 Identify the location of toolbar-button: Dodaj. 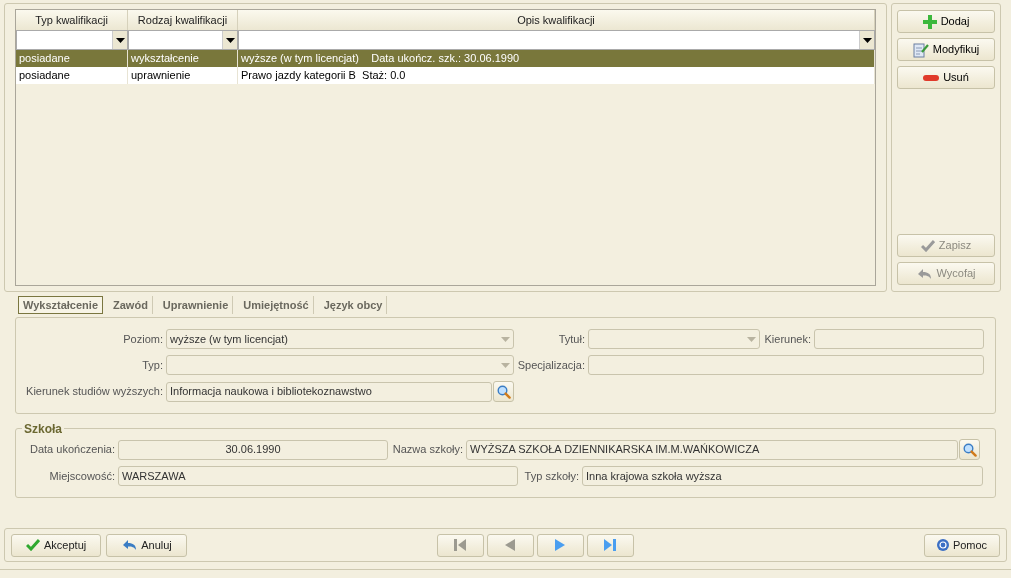
(946, 21).